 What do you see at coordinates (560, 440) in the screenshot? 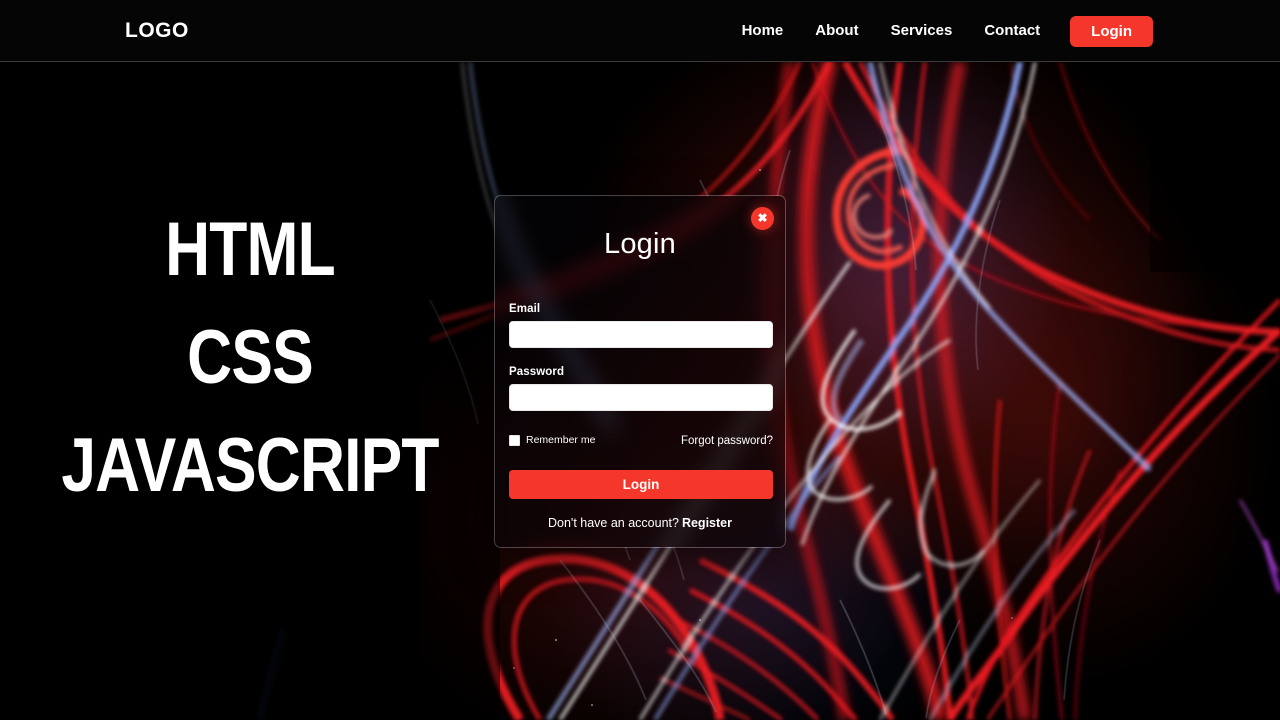
I see `remember-me-label: Remember me` at bounding box center [560, 440].